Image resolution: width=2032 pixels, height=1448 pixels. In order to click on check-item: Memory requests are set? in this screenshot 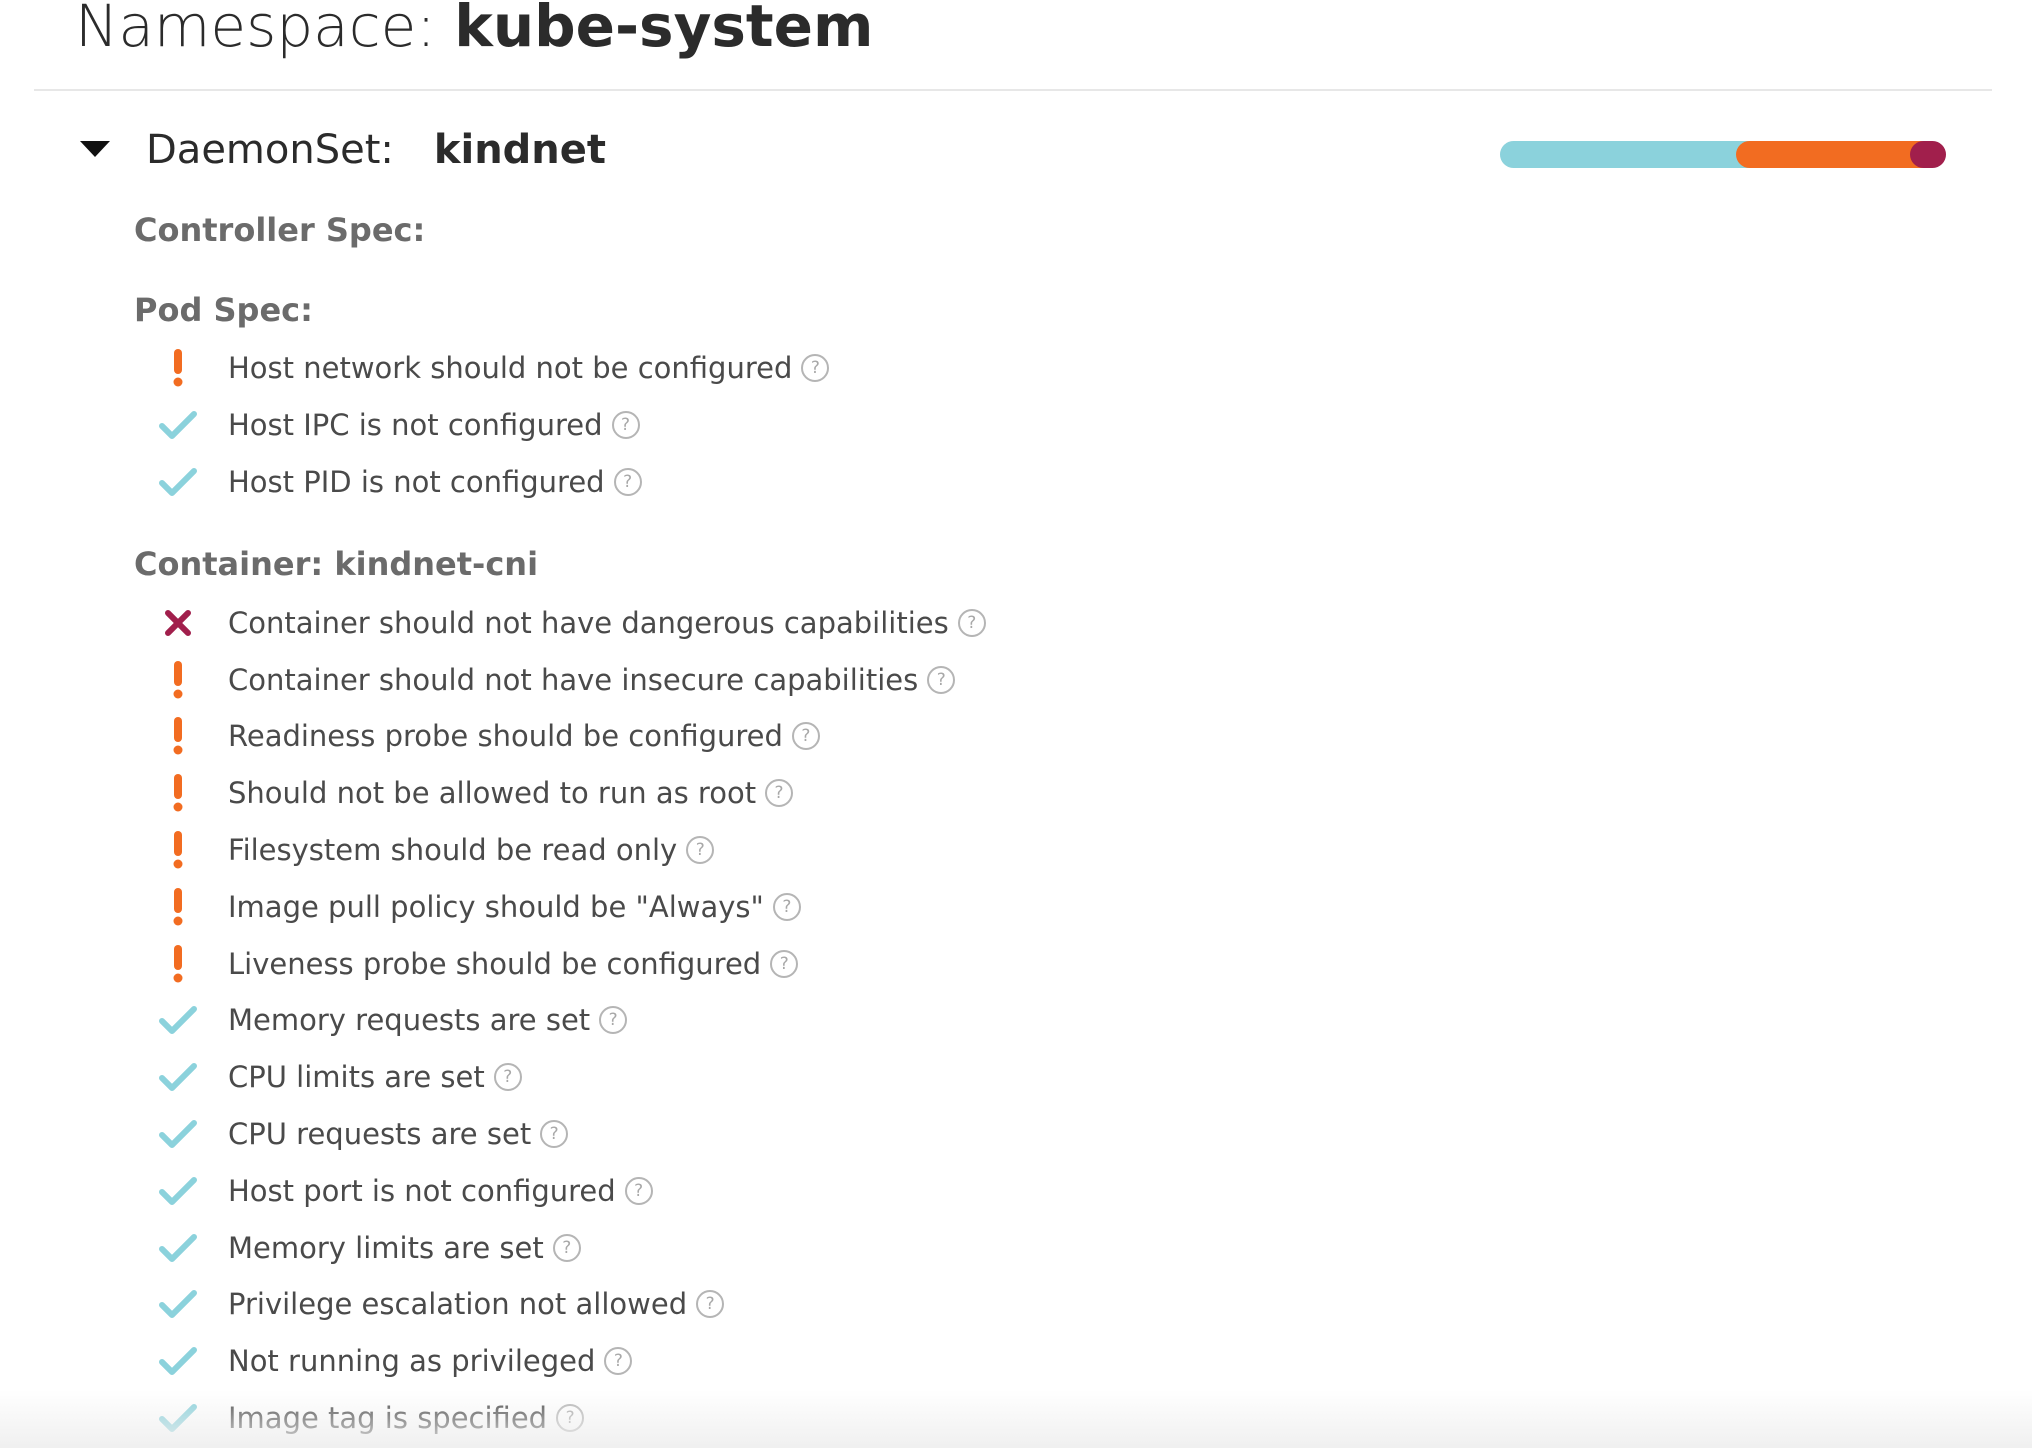, I will do `click(734, 1020)`.